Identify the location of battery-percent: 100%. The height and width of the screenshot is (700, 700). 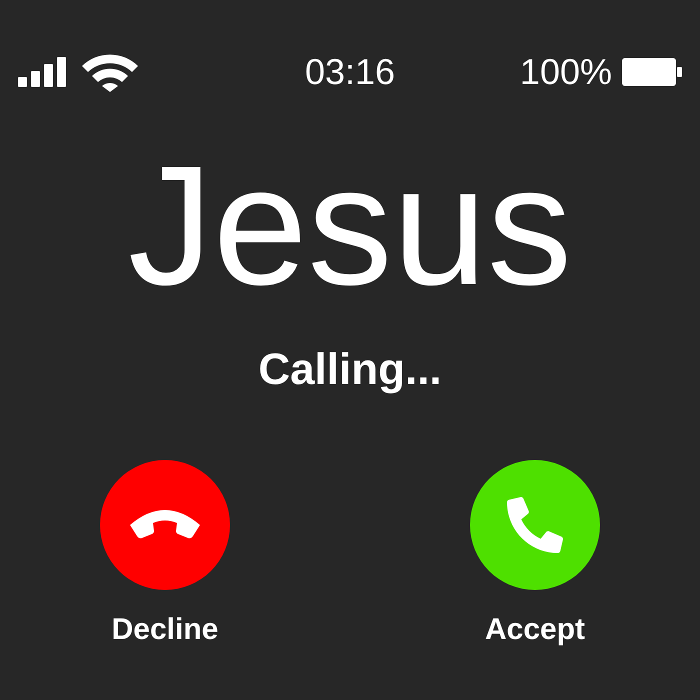
(566, 72).